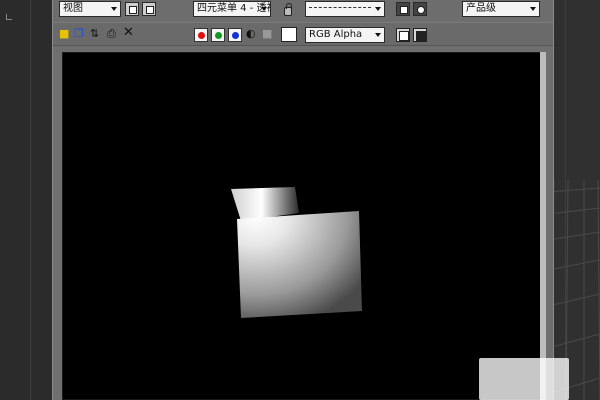 The image size is (600, 400). Describe the element at coordinates (420, 9) in the screenshot. I see `render-button` at that location.